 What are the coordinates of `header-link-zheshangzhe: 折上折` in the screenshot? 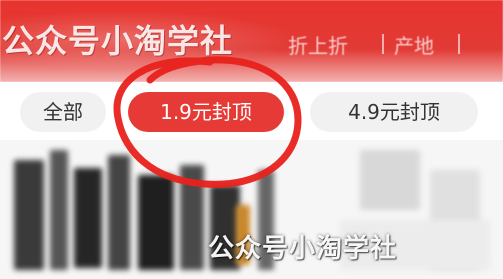 It's located at (318, 44).